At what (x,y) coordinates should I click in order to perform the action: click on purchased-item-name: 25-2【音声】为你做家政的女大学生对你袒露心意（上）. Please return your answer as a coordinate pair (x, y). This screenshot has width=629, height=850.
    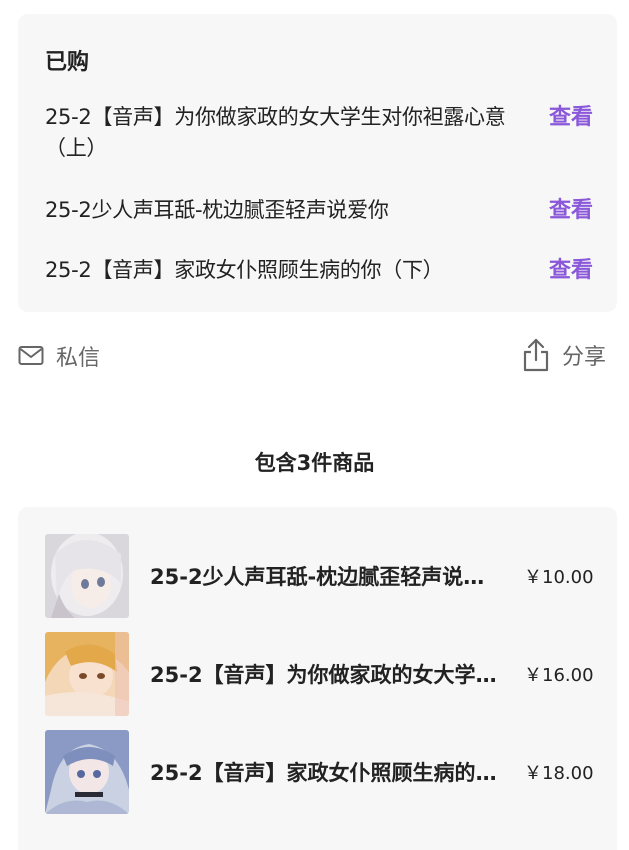
    Looking at the image, I should click on (275, 132).